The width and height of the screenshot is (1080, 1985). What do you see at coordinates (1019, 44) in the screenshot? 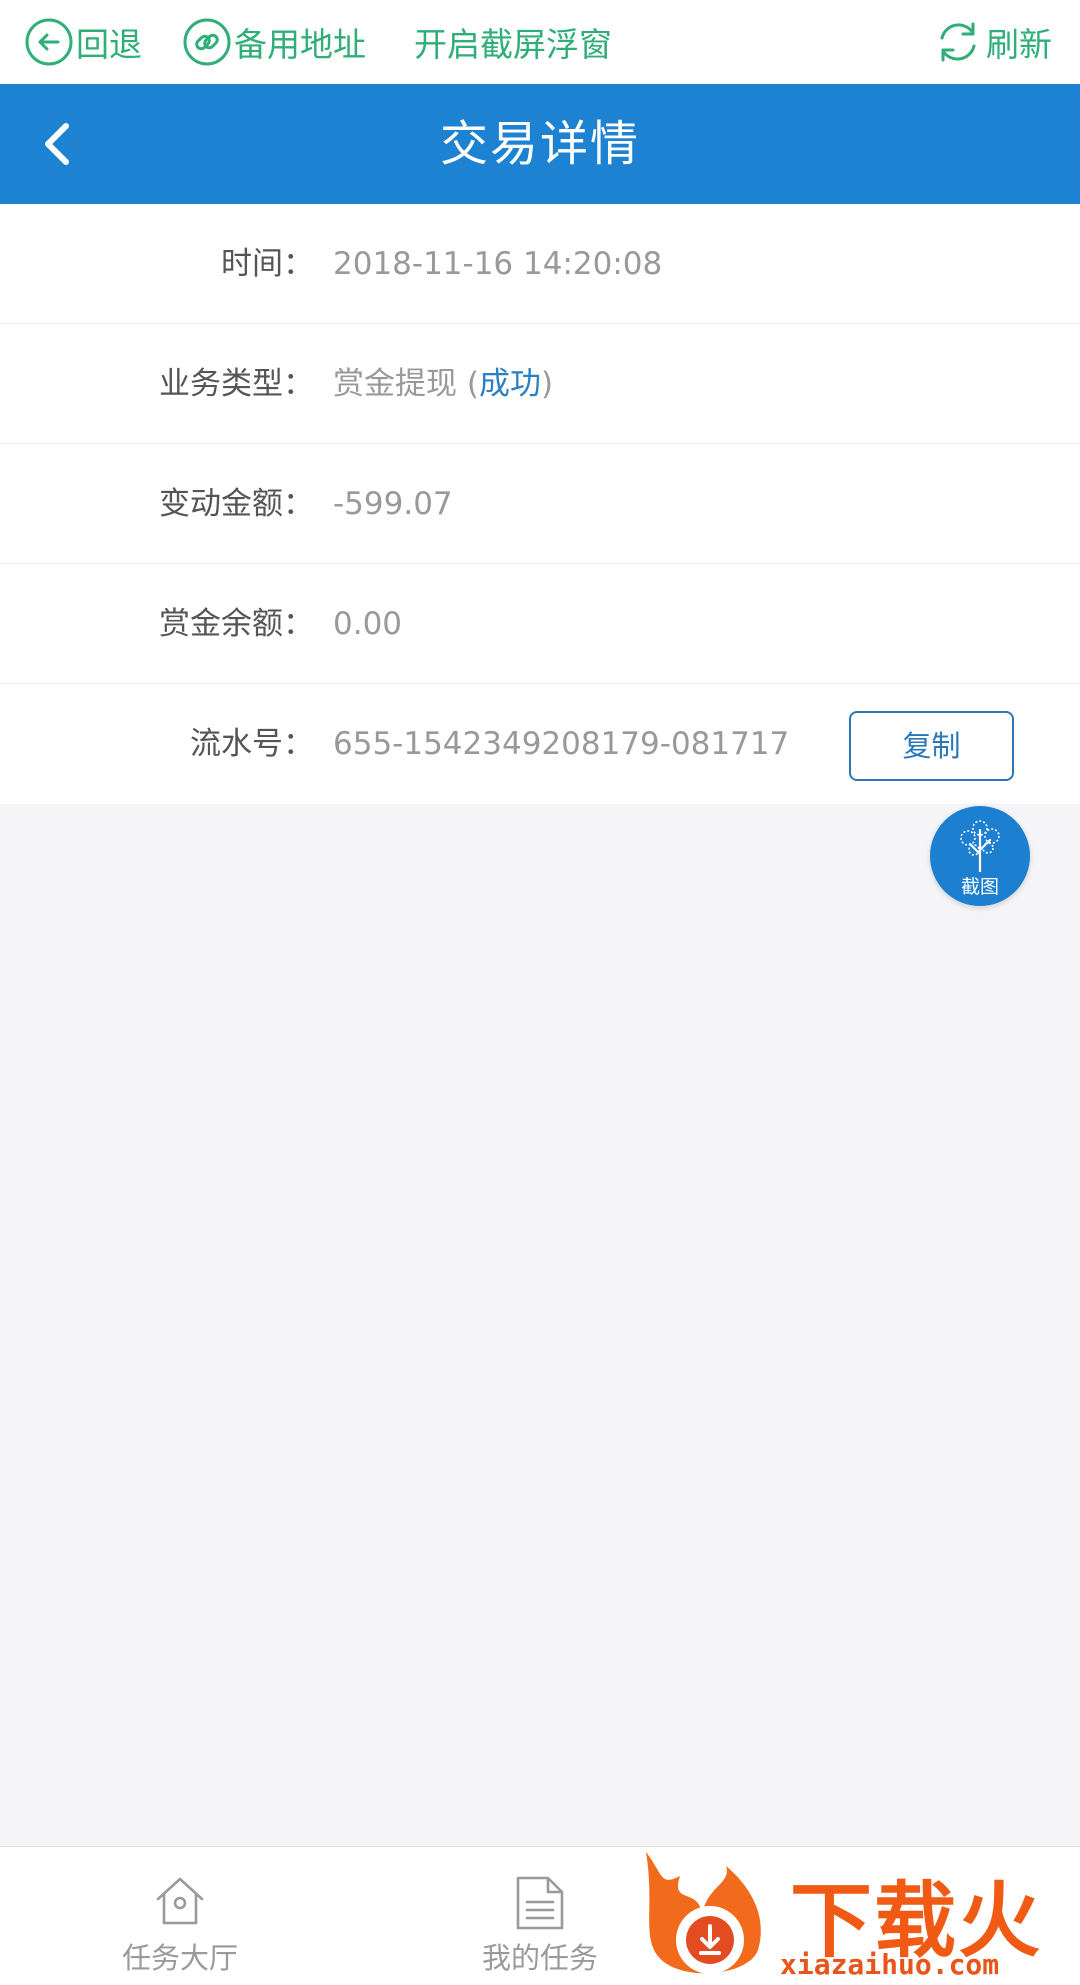
I see `refresh-label: 刷新` at bounding box center [1019, 44].